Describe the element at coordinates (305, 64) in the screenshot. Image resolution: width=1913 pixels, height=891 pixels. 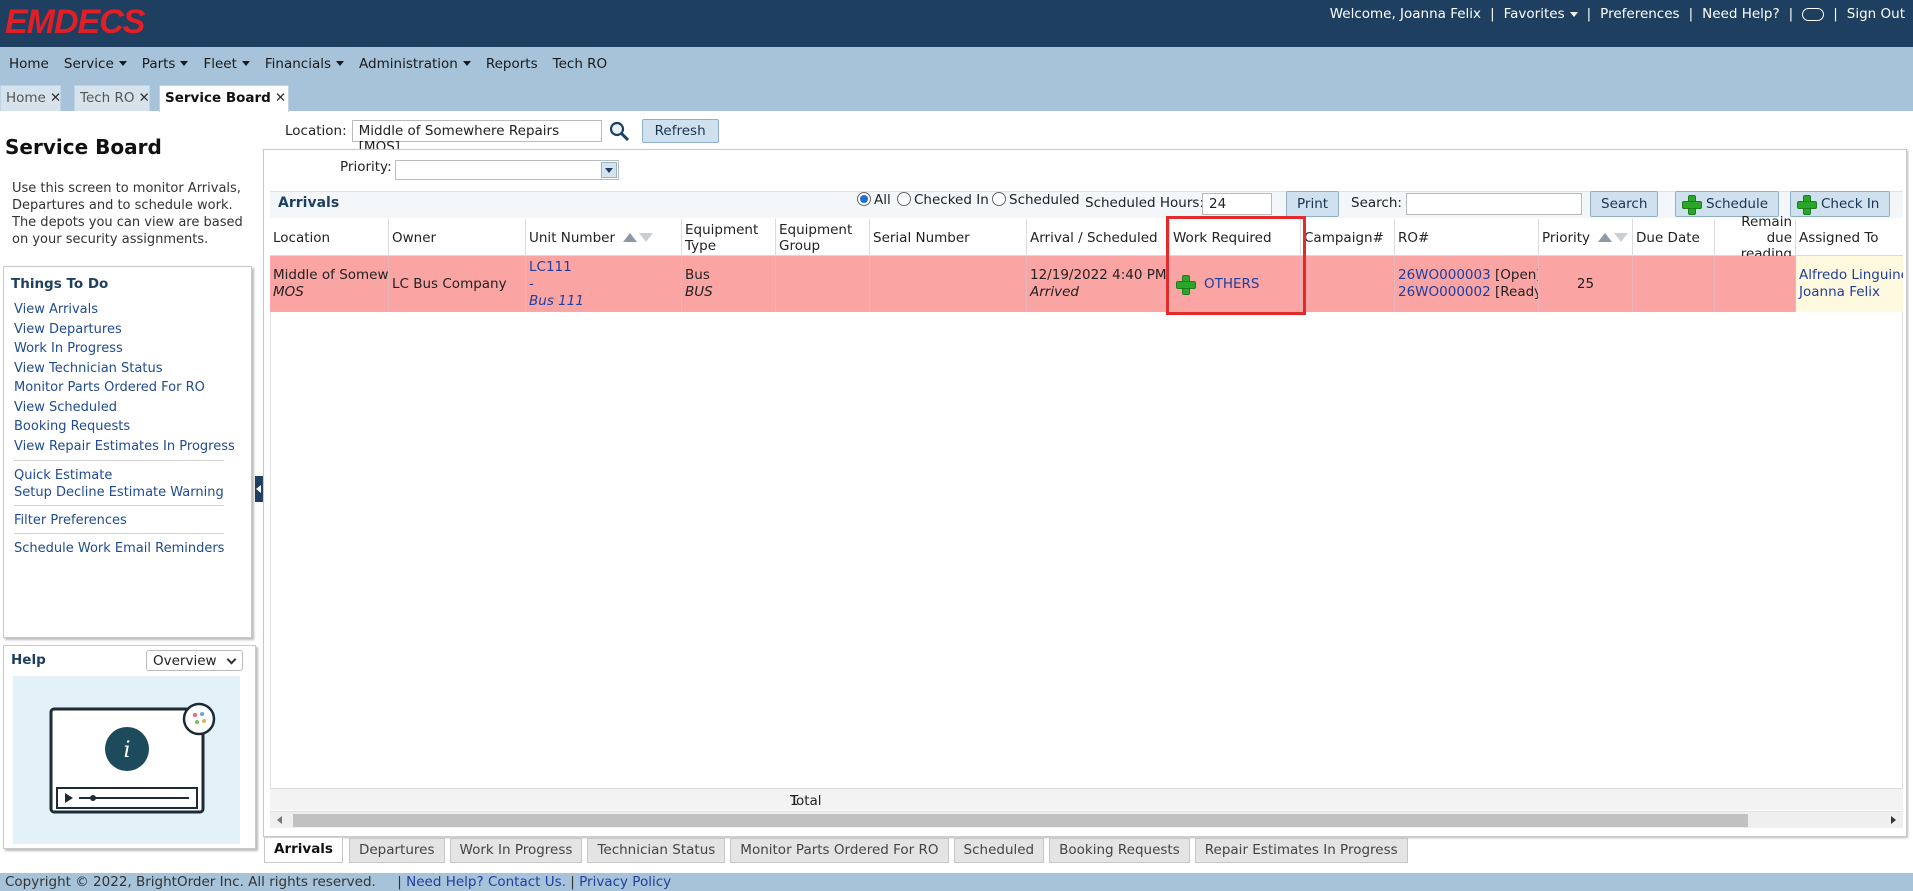
I see `menu-financials: Financials` at that location.